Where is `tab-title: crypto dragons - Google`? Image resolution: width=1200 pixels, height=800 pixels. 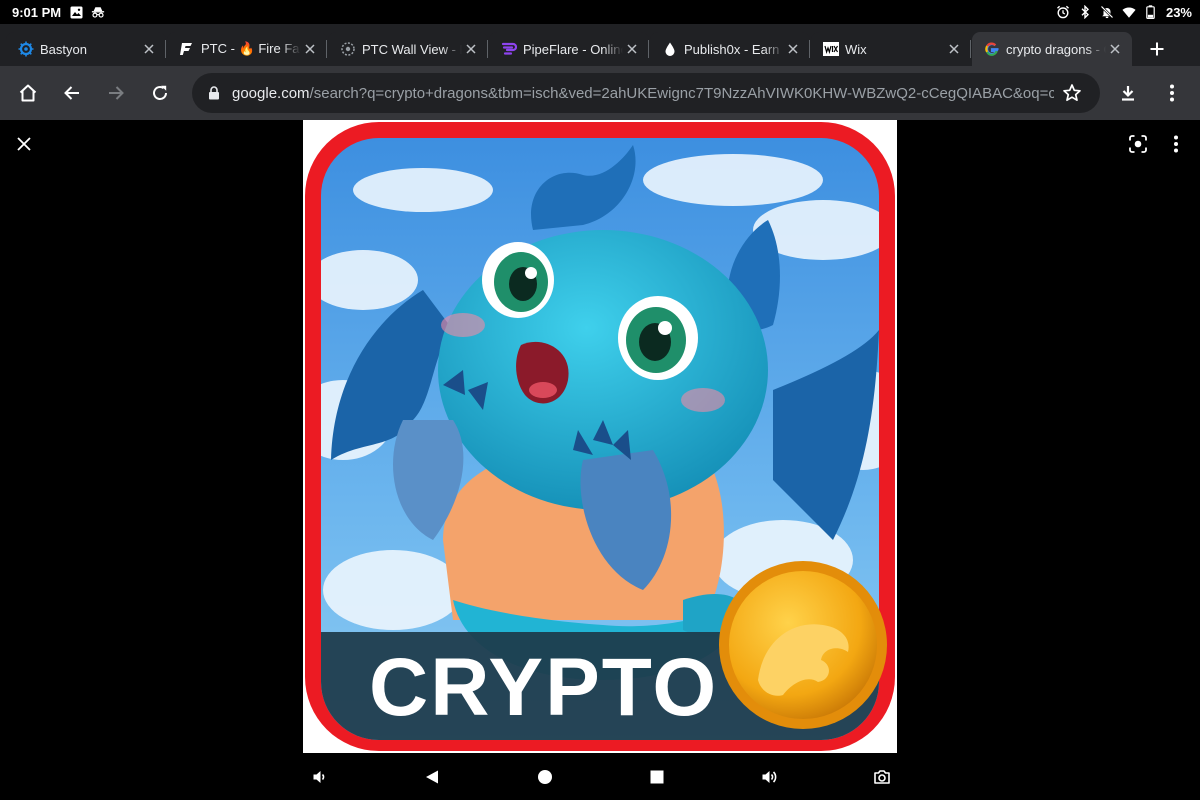 tab-title: crypto dragons - Google is located at coordinates (1056, 49).